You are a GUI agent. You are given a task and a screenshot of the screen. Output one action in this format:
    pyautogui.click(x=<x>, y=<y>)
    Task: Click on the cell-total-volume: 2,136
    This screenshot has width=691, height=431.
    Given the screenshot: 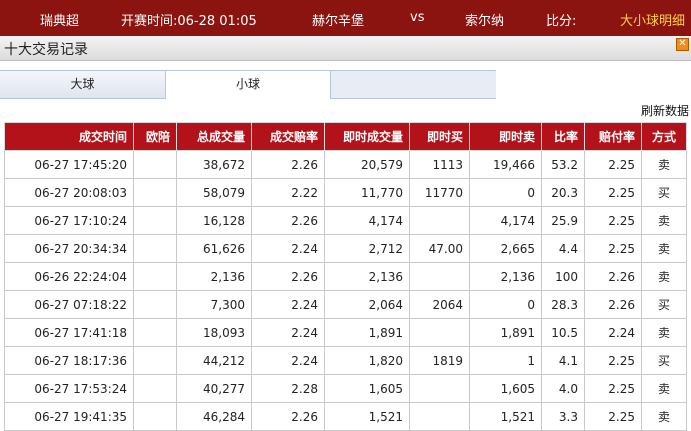 What is the action you would take?
    pyautogui.click(x=214, y=276)
    